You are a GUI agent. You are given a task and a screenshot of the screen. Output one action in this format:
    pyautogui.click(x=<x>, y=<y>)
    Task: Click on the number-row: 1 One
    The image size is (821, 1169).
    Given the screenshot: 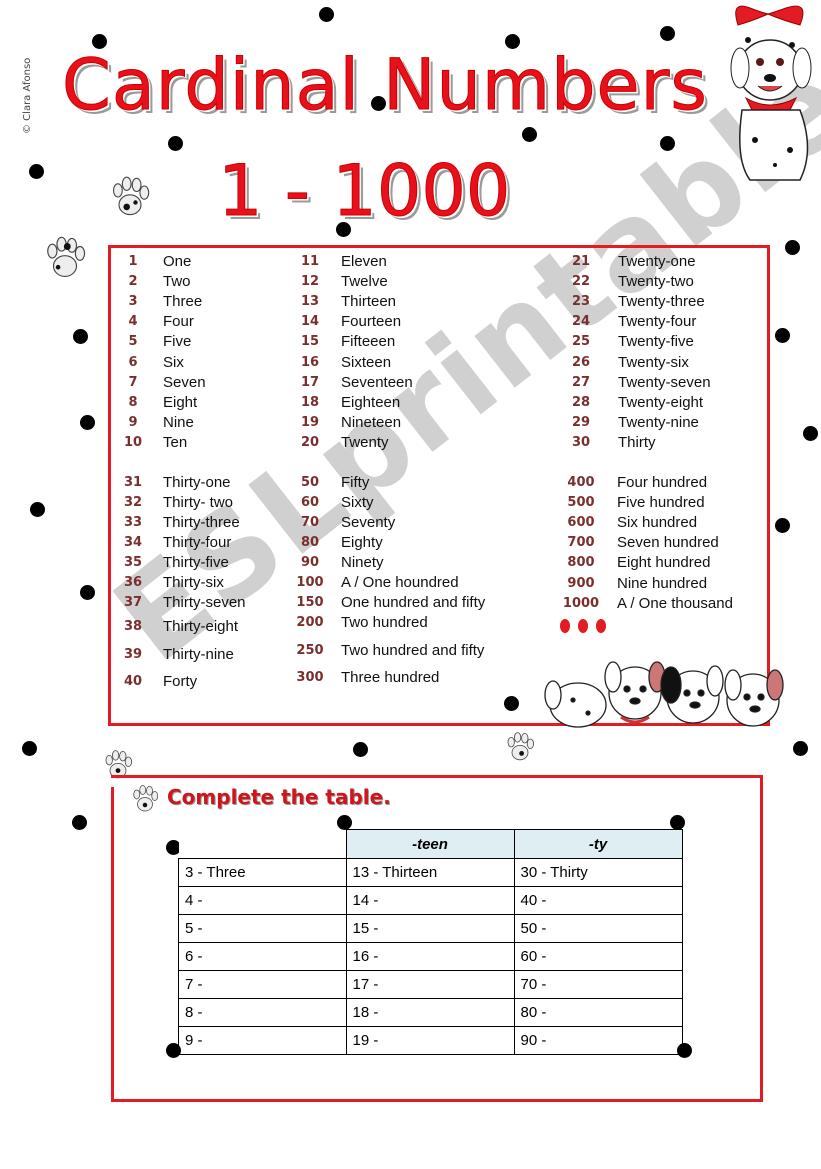 What is the action you would take?
    pyautogui.click(x=154, y=261)
    